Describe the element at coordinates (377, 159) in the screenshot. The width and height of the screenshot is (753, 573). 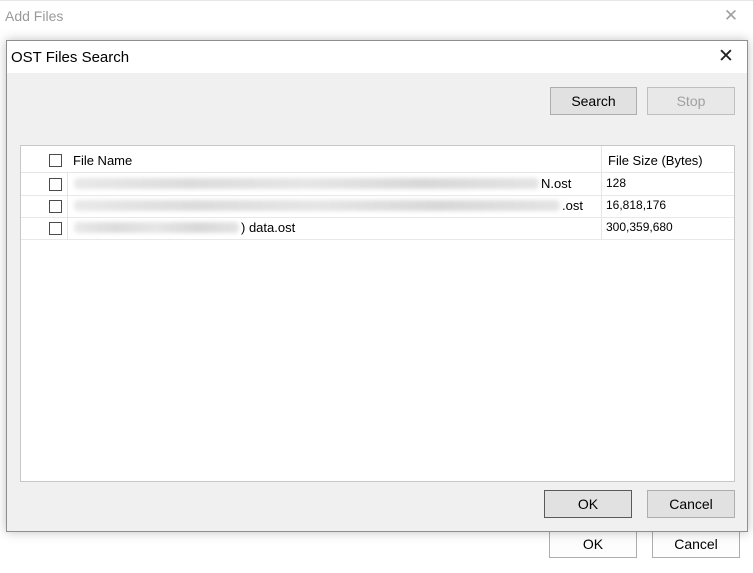
I see `list-header: File Name File Size (Bytes)` at that location.